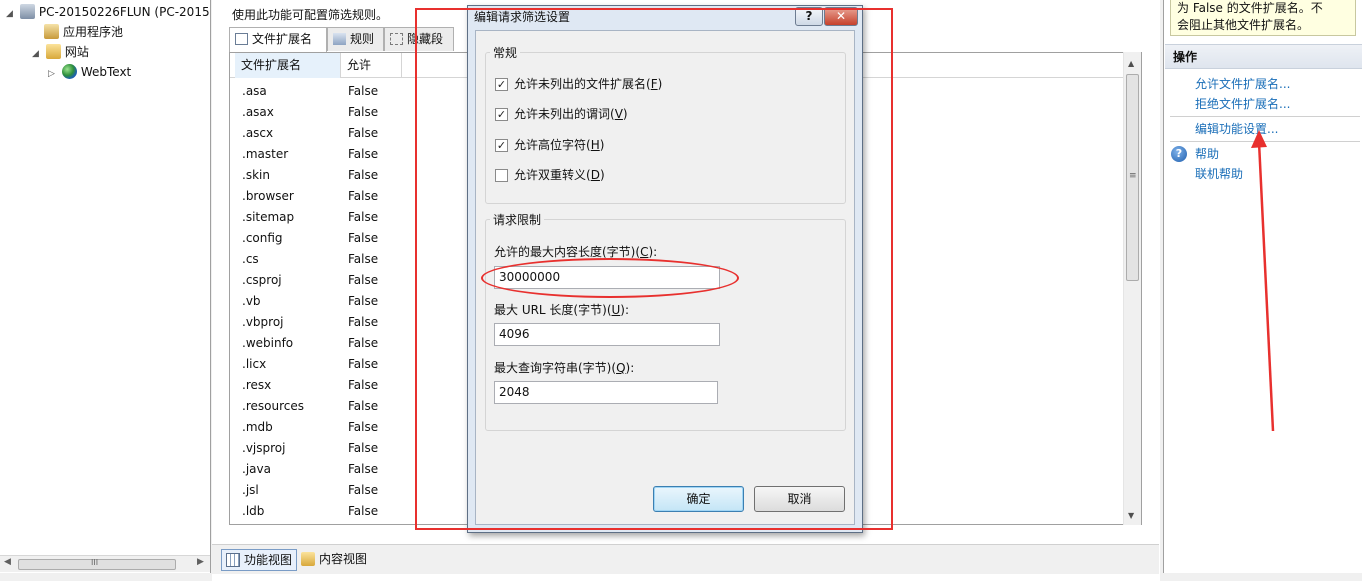 The height and width of the screenshot is (581, 1362). What do you see at coordinates (288, 65) in the screenshot?
I see `column-header-extension: 文件扩展名` at bounding box center [288, 65].